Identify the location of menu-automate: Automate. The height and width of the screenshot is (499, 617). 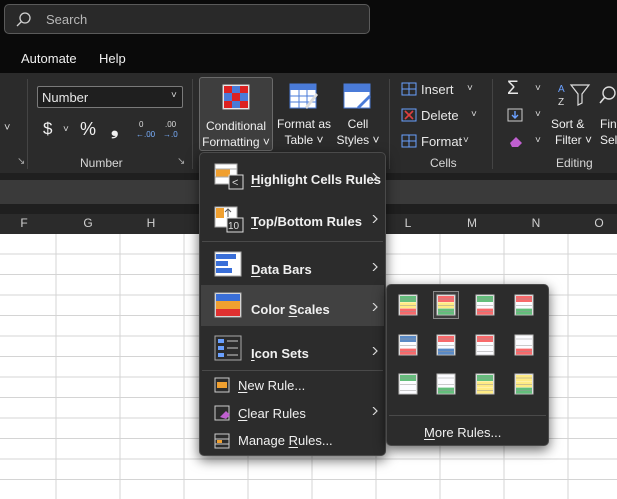
(49, 58).